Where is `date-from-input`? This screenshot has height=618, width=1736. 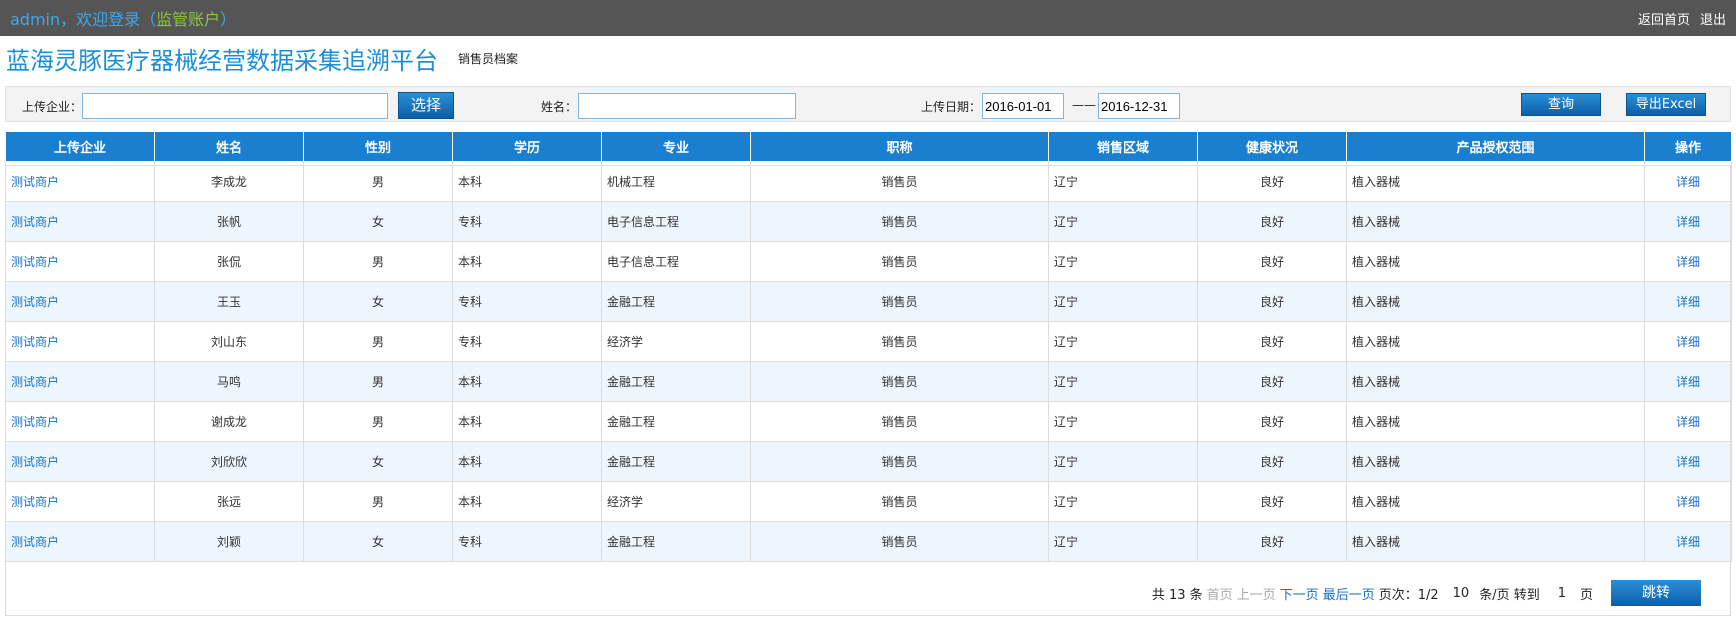 date-from-input is located at coordinates (1023, 106).